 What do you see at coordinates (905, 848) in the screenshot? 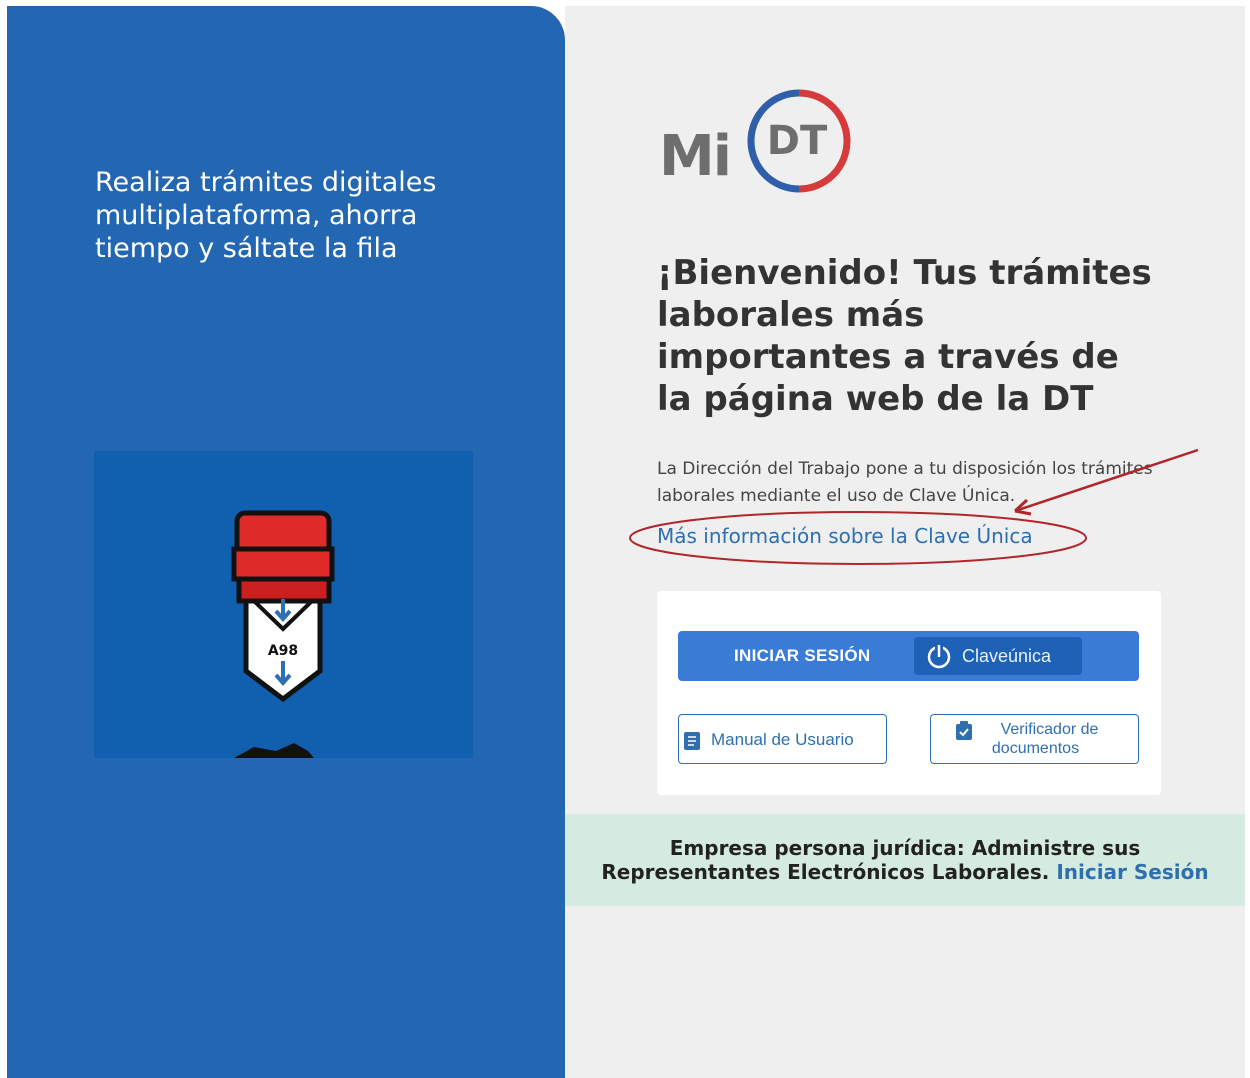
I see `company-line1: Empresa persona jurídica: Administre sus` at bounding box center [905, 848].